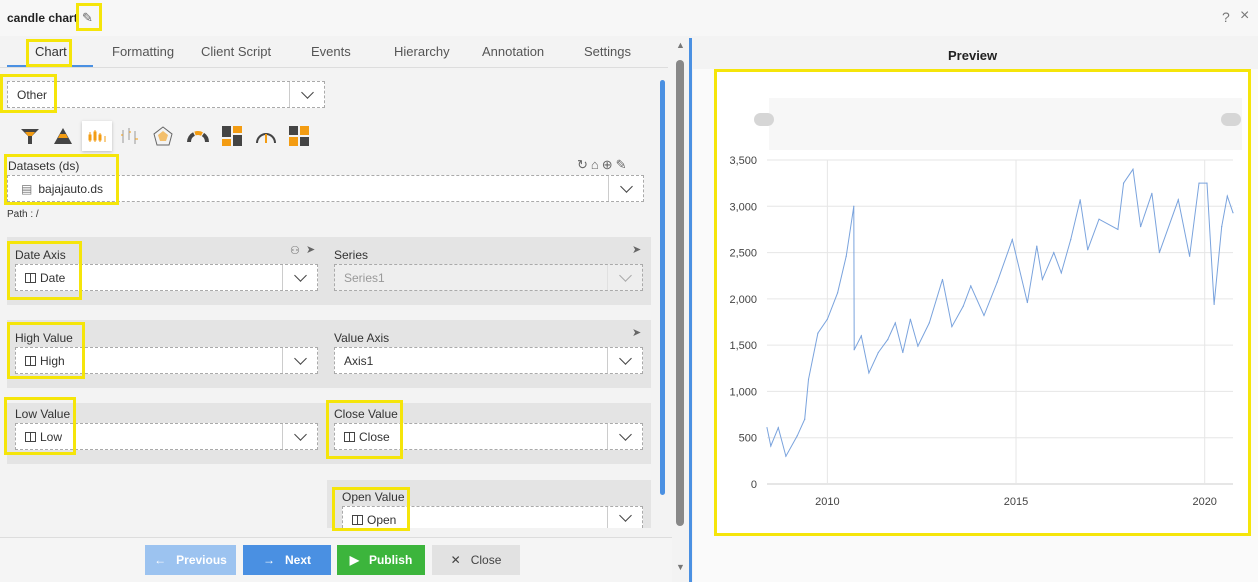 The image size is (1258, 582). Describe the element at coordinates (680, 567) in the screenshot. I see `scroll-down-icon: ▼` at that location.